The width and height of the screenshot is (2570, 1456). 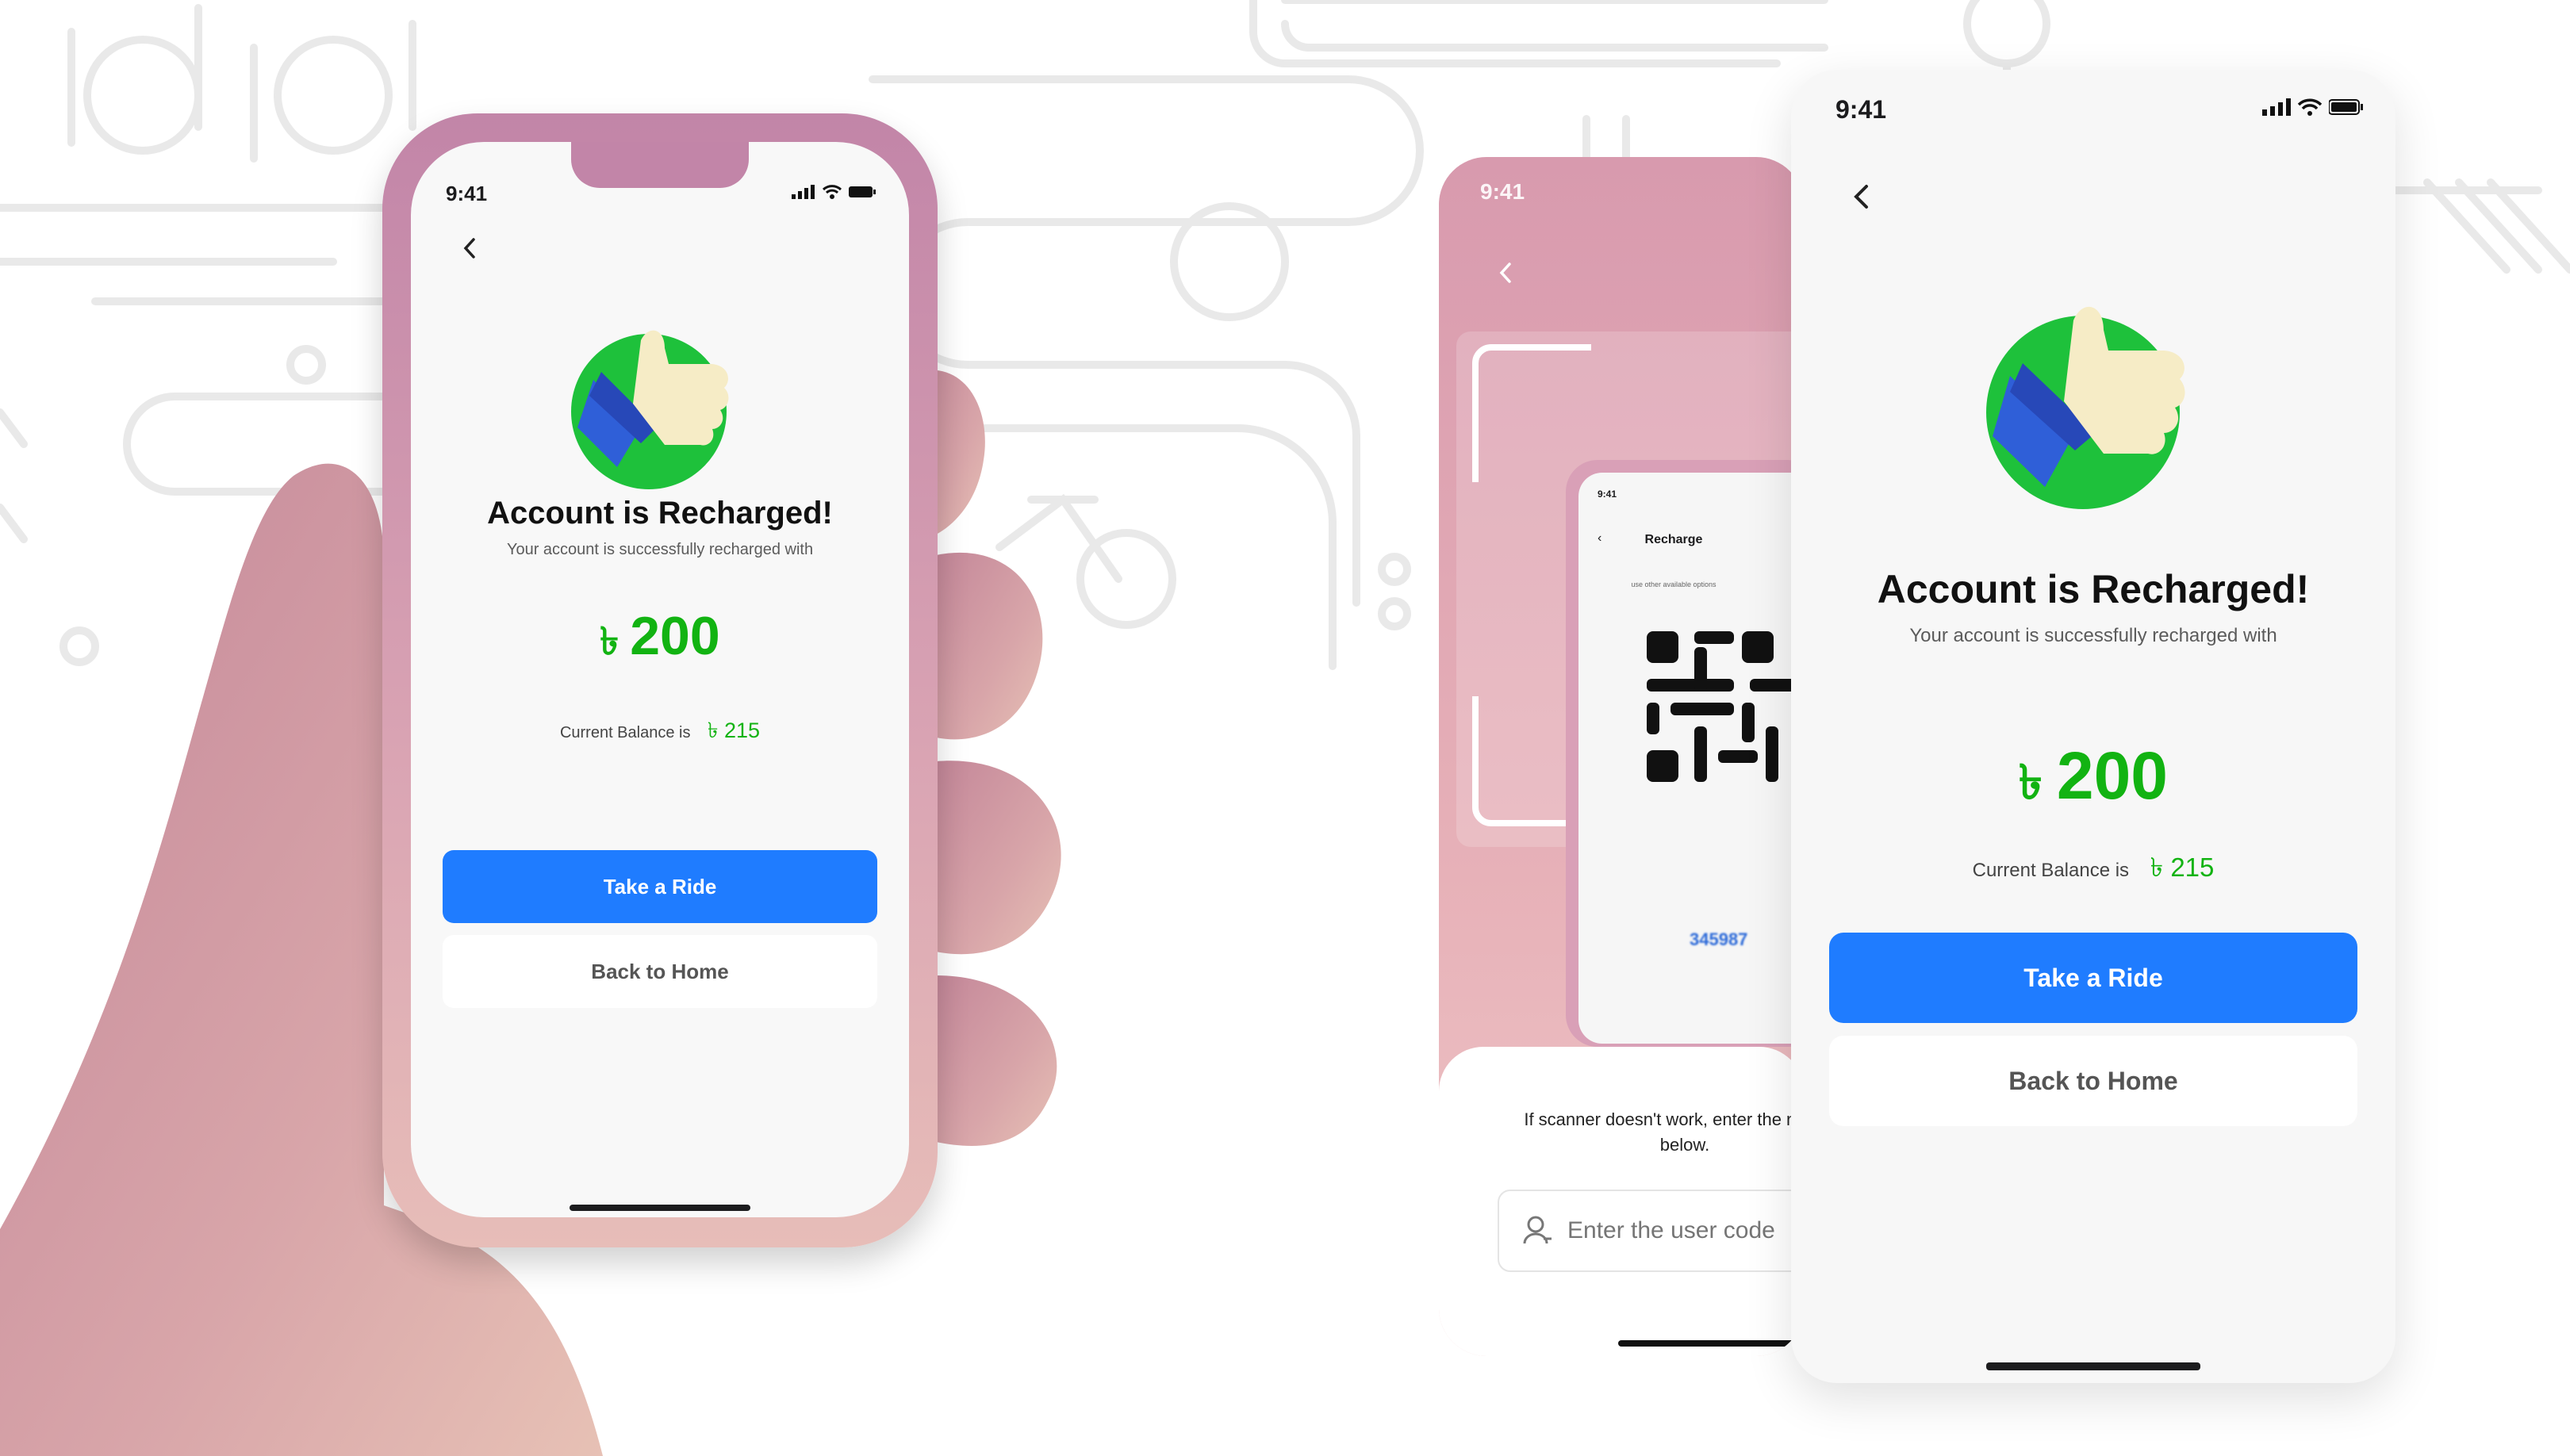 I want to click on user-code-input, so click(x=1685, y=1231).